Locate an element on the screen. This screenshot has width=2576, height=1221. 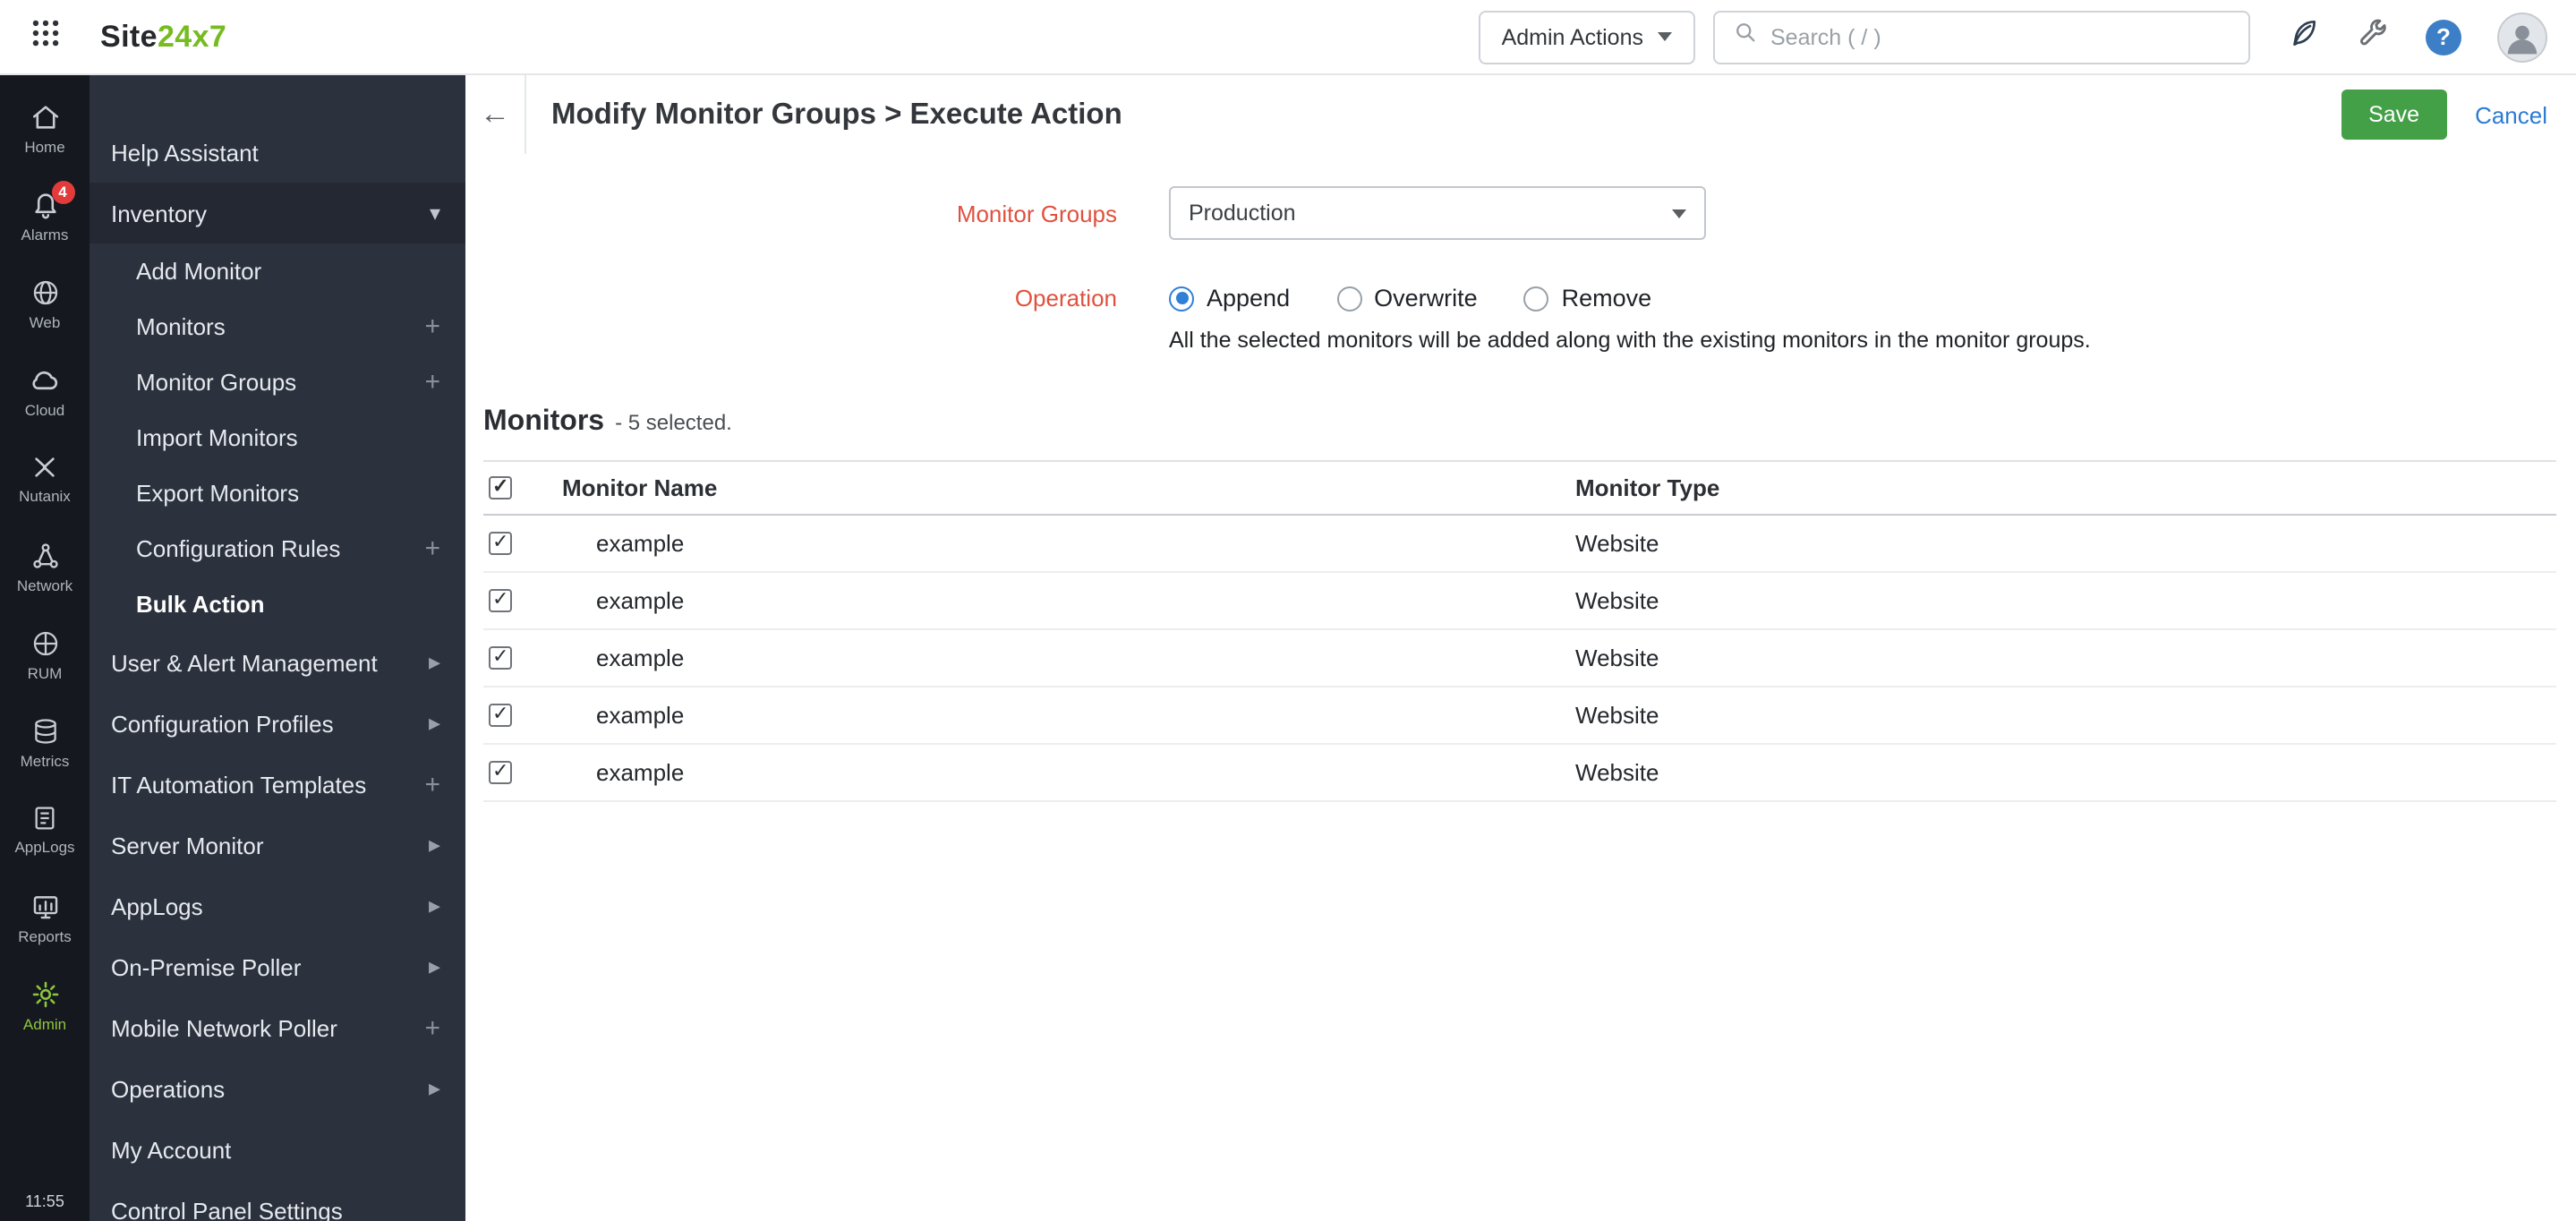
rail-item-applogs: AppLogs is located at coordinates (45, 830).